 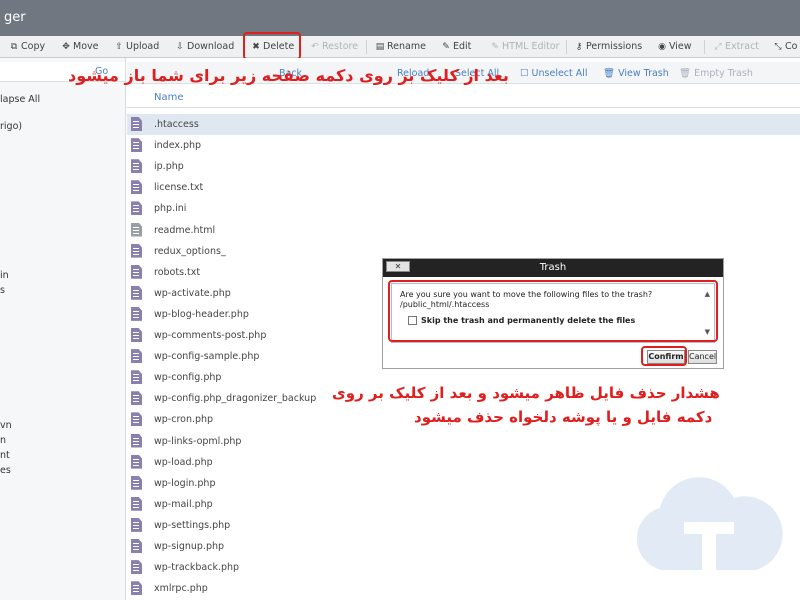 What do you see at coordinates (463, 230) in the screenshot?
I see `file-row: readme.html` at bounding box center [463, 230].